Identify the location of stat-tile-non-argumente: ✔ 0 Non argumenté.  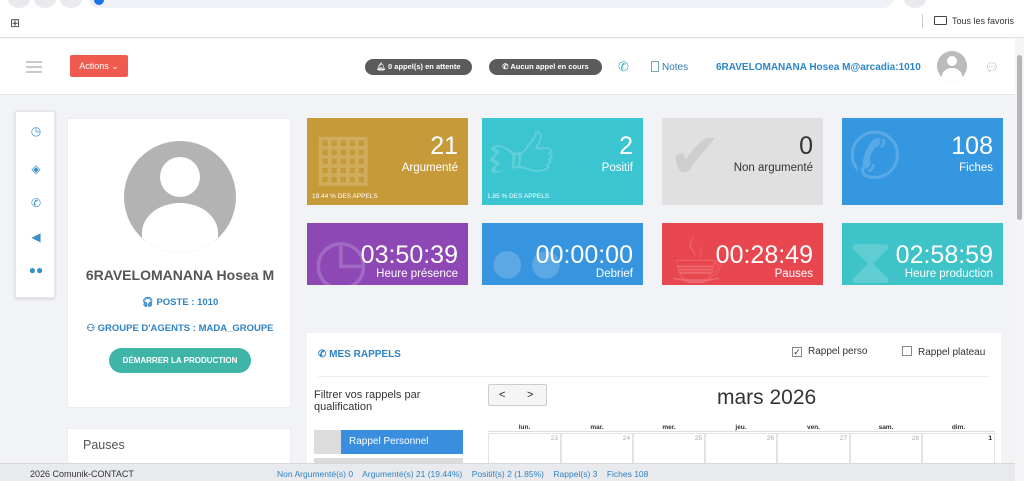
(742, 161).